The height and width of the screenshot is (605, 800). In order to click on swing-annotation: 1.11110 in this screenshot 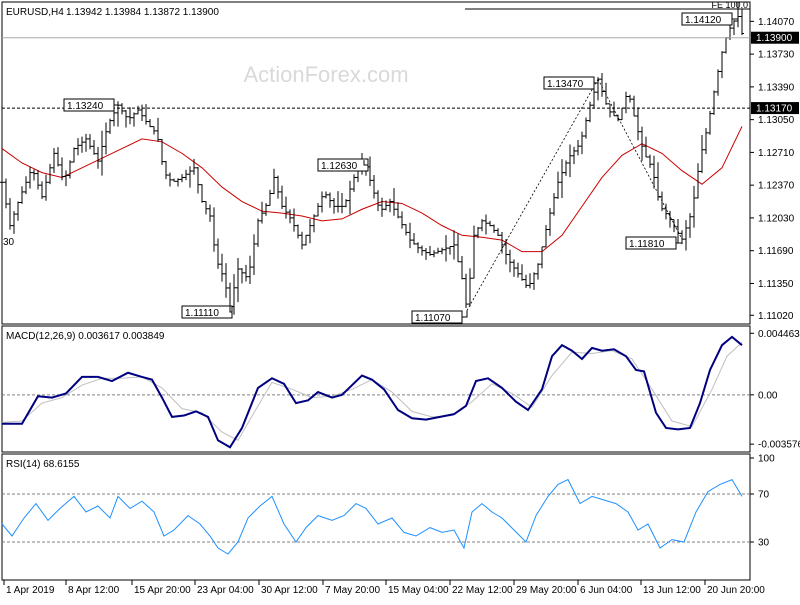, I will do `click(207, 312)`.